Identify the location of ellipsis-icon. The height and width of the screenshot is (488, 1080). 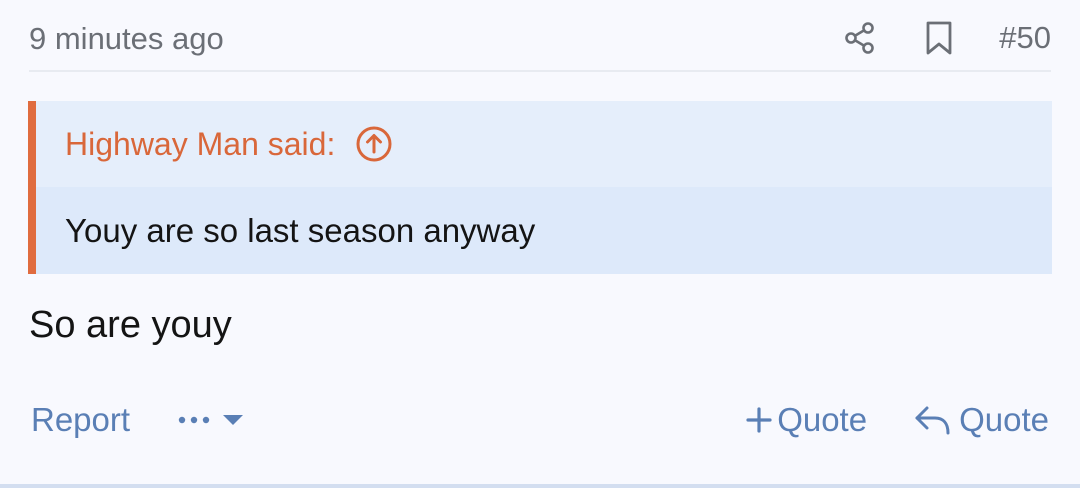
(194, 420).